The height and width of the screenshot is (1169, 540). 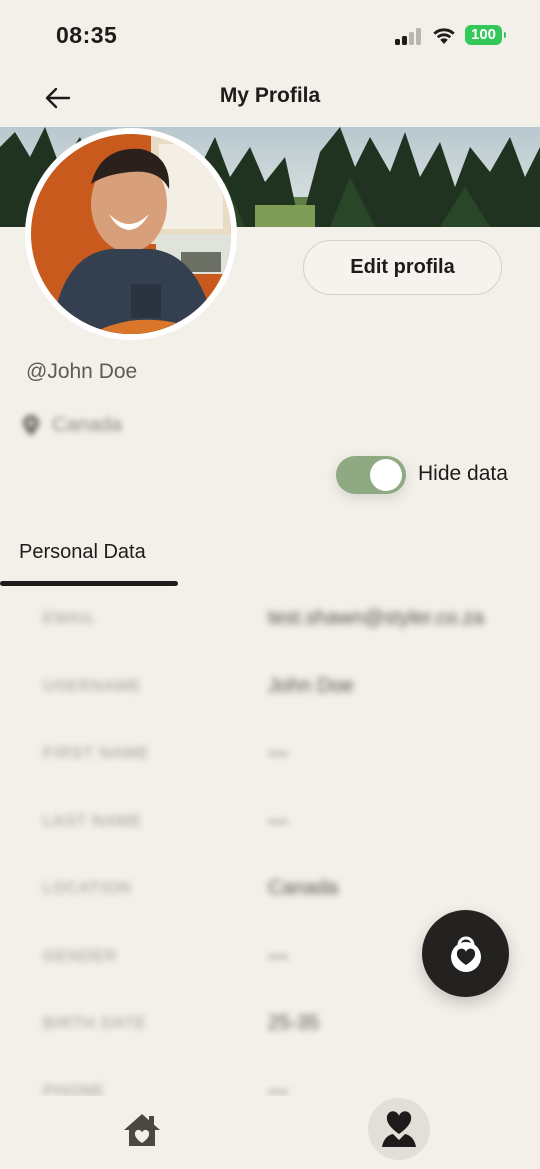 I want to click on status-bar: 08:35 100, so click(x=270, y=35).